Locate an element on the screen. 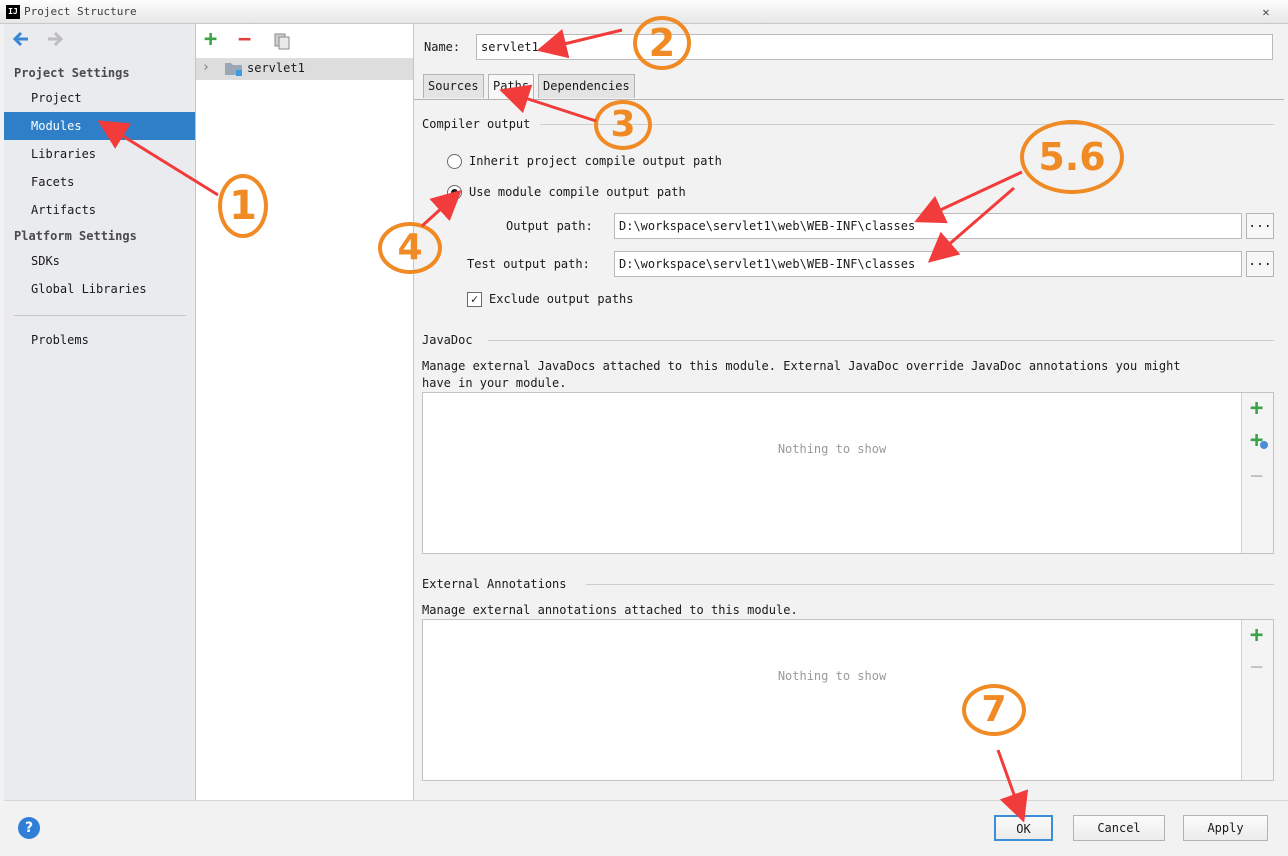  arrow-to-test-output-path is located at coordinates (971, 224).